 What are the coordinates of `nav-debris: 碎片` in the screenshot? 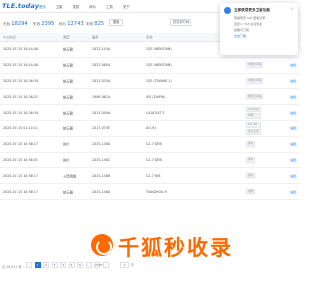 It's located at (92, 6).